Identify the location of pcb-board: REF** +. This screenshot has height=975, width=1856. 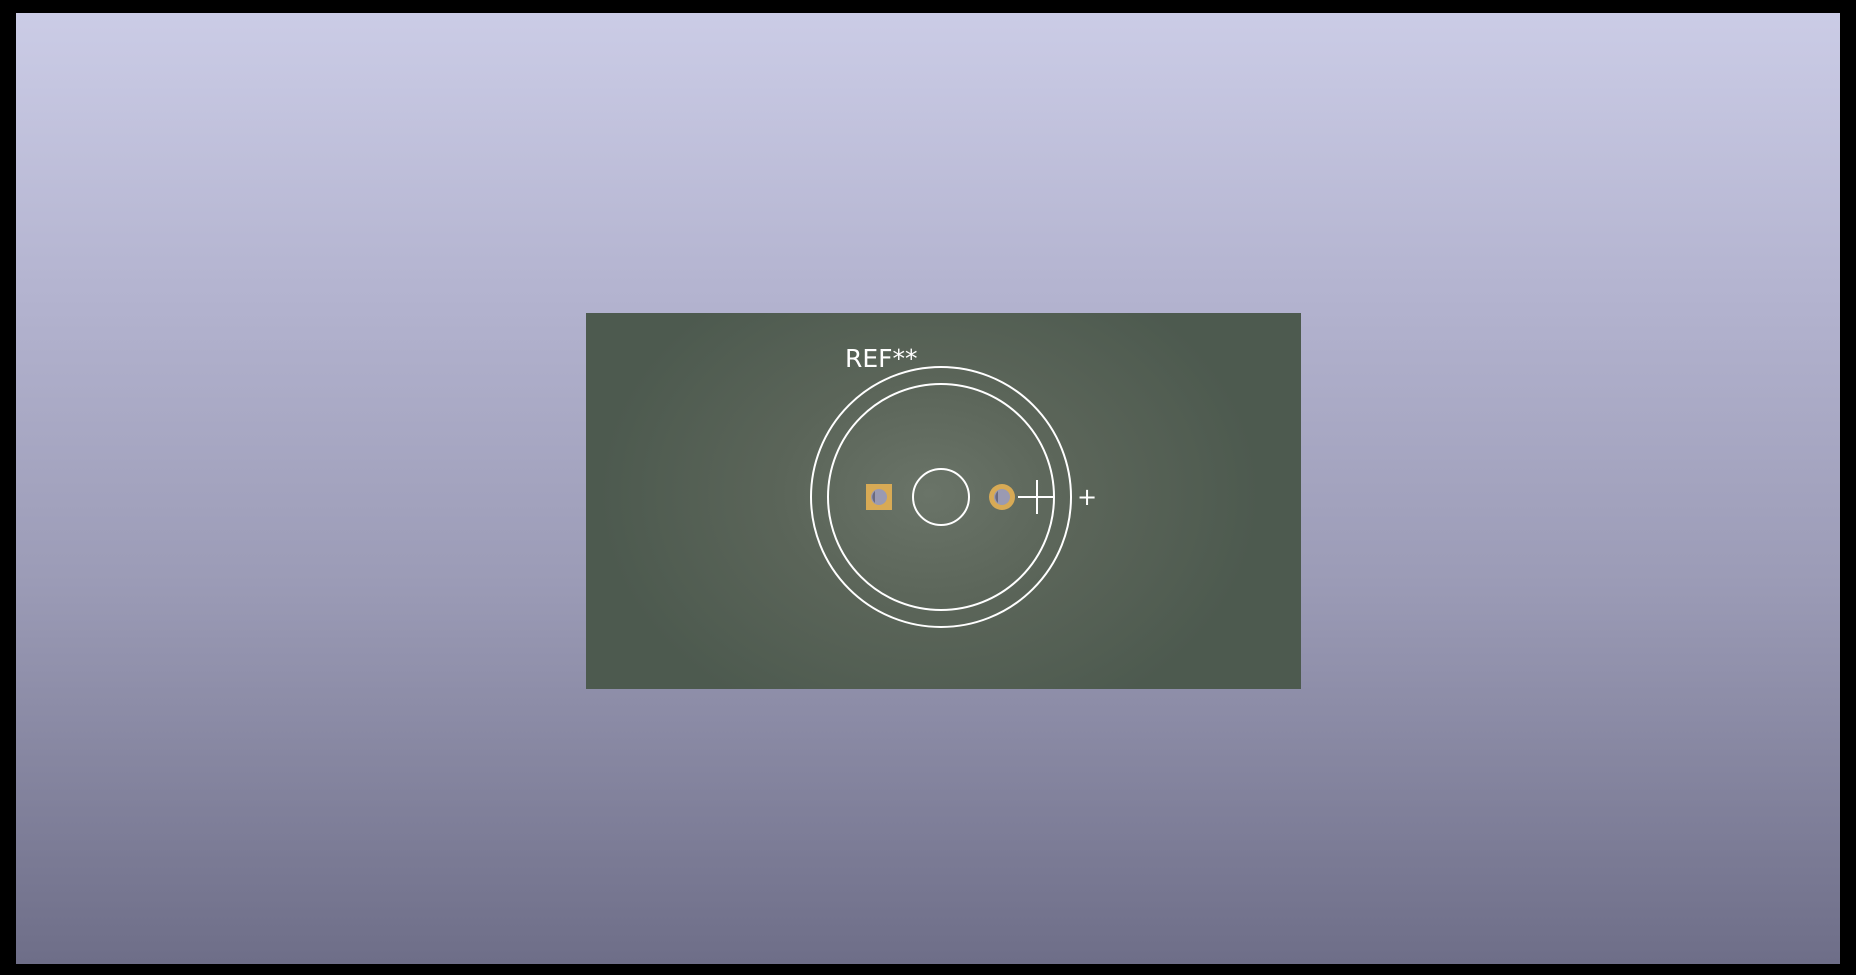
(943, 501).